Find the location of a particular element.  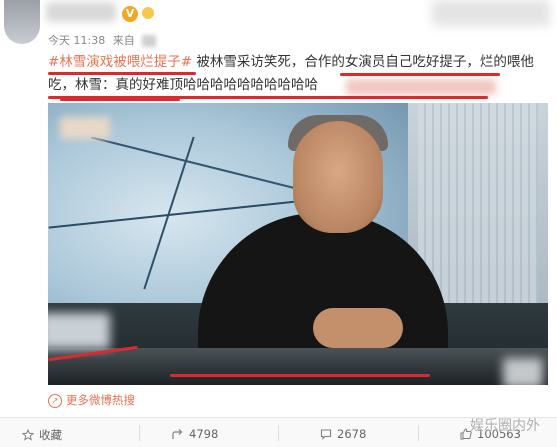

verified-v-icon: V is located at coordinates (130, 14).